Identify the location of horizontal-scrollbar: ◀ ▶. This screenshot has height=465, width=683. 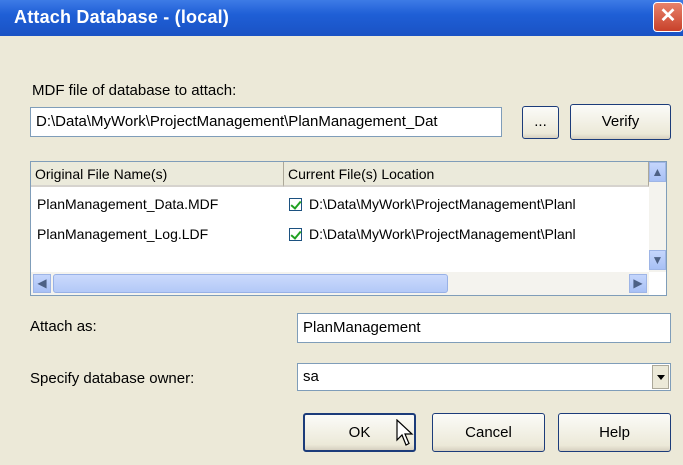
(340, 283).